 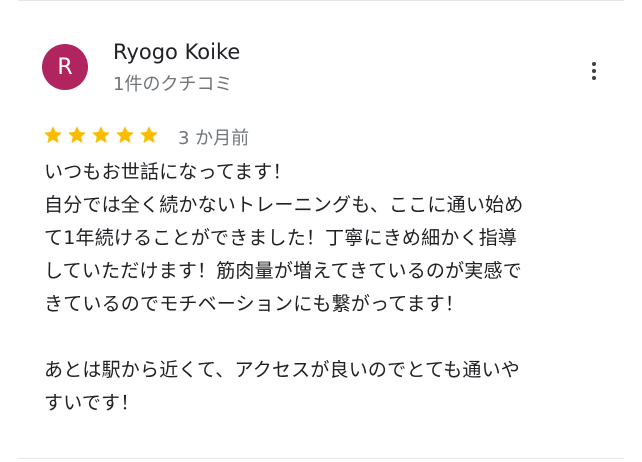 What do you see at coordinates (214, 138) in the screenshot?
I see `review-date: 3 か月前` at bounding box center [214, 138].